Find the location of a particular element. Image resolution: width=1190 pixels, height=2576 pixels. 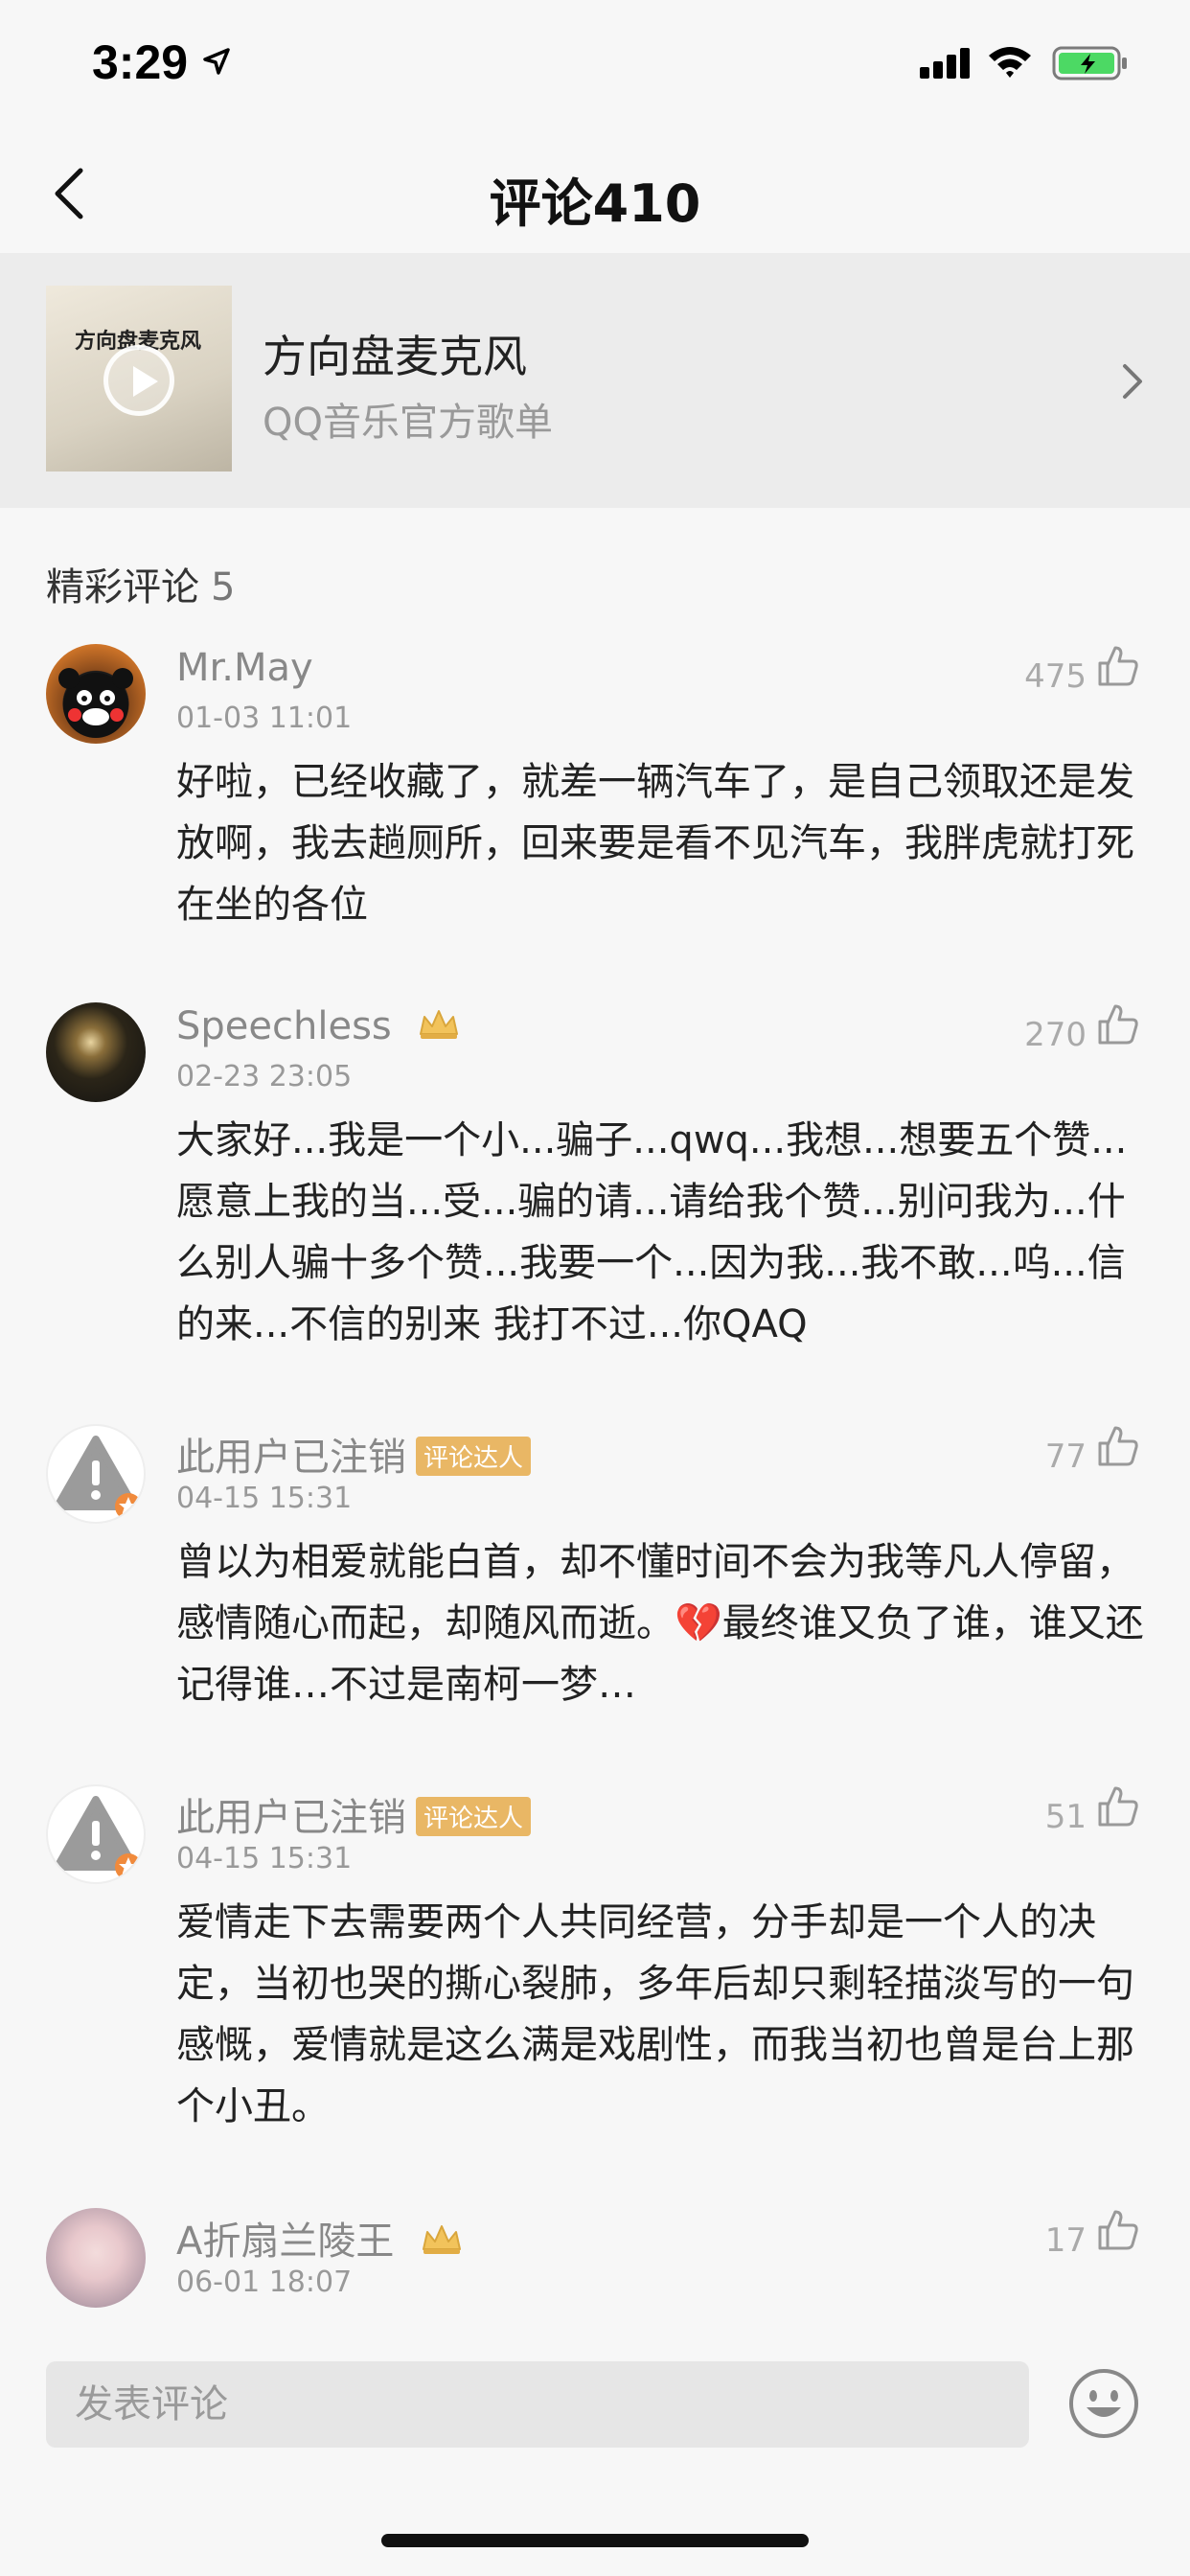

like-count: 270 is located at coordinates (1056, 1035).